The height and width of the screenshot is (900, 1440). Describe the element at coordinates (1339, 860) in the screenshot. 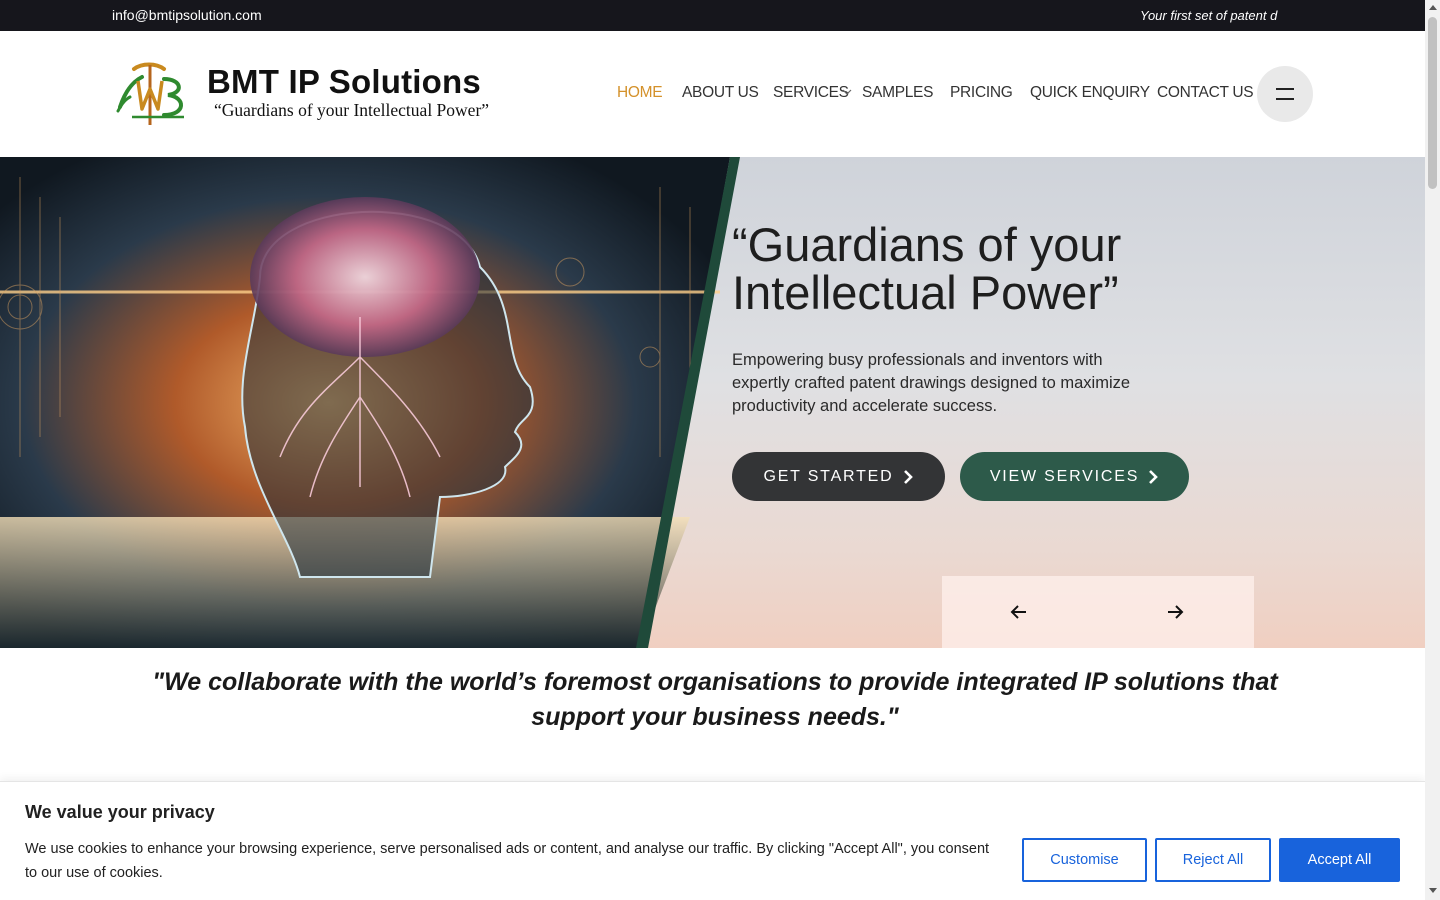

I see `accept-all-button: Accept All` at that location.